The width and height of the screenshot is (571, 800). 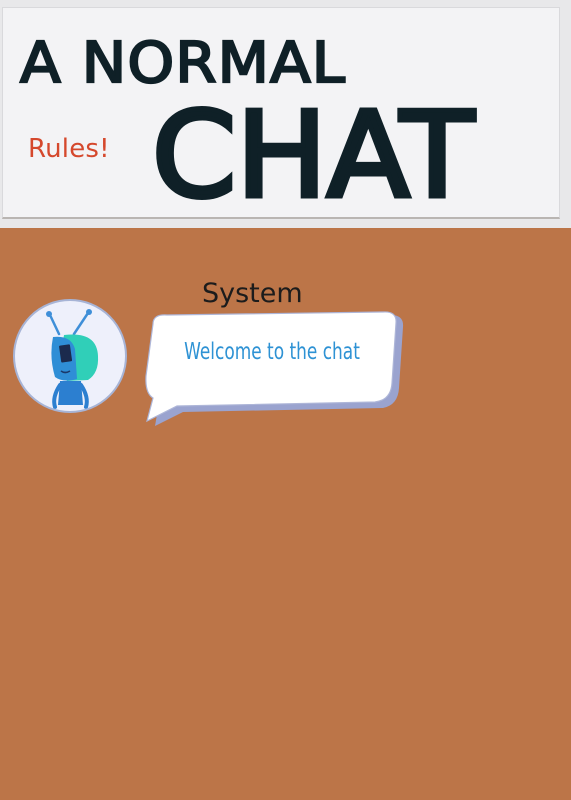 What do you see at coordinates (252, 293) in the screenshot?
I see `sender-name: System` at bounding box center [252, 293].